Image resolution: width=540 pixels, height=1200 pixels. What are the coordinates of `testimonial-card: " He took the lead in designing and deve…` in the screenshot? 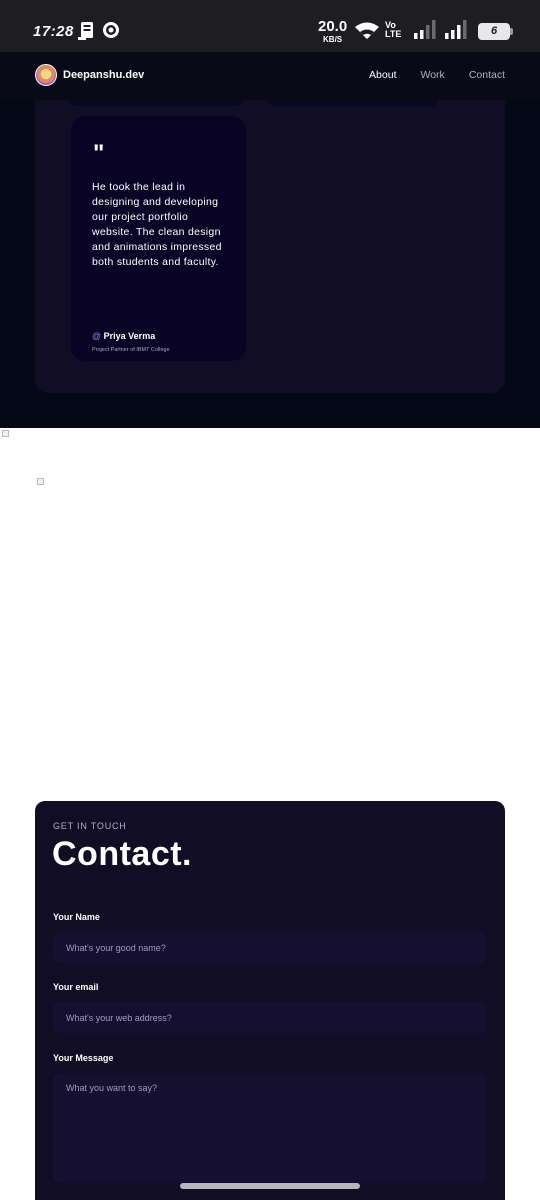 It's located at (158, 238).